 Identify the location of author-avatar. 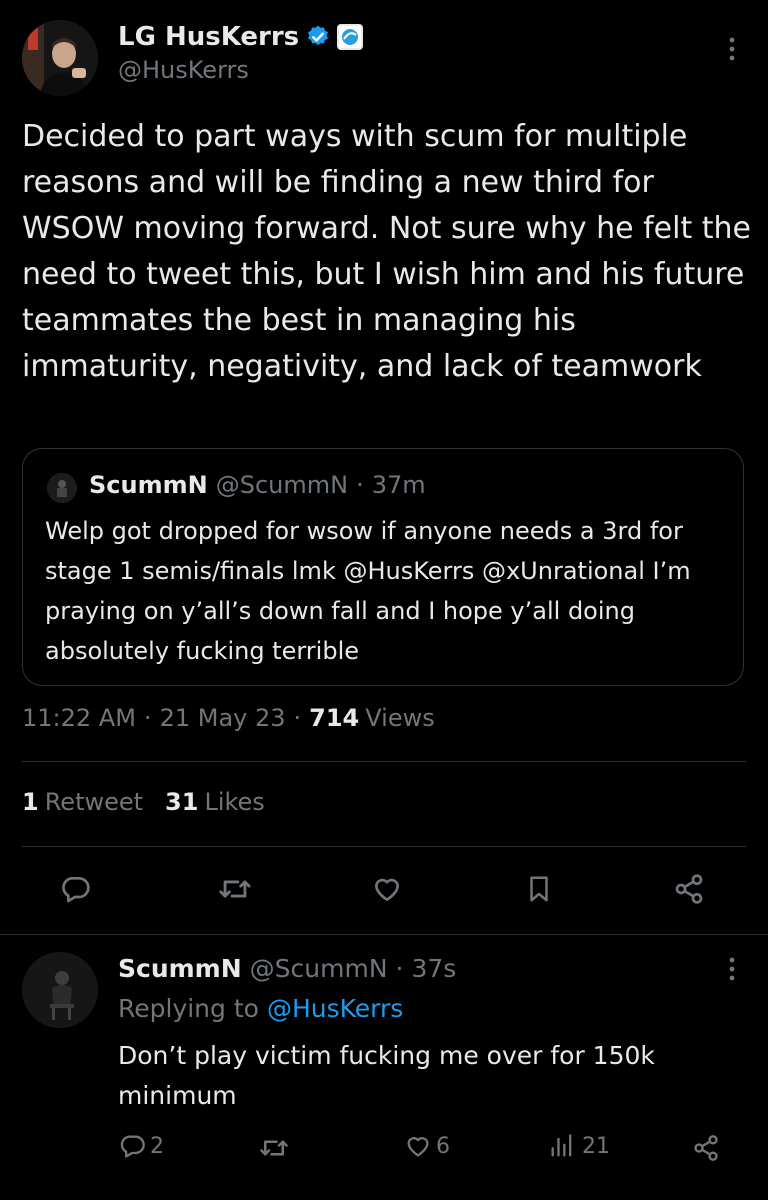
(60, 58).